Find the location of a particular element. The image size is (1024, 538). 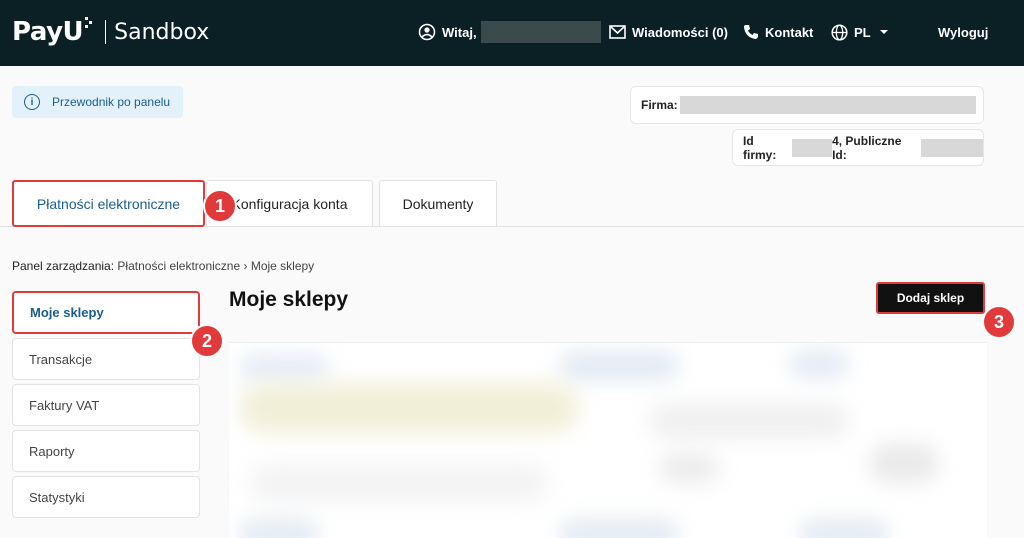

step-badge-3: 3 is located at coordinates (999, 322).